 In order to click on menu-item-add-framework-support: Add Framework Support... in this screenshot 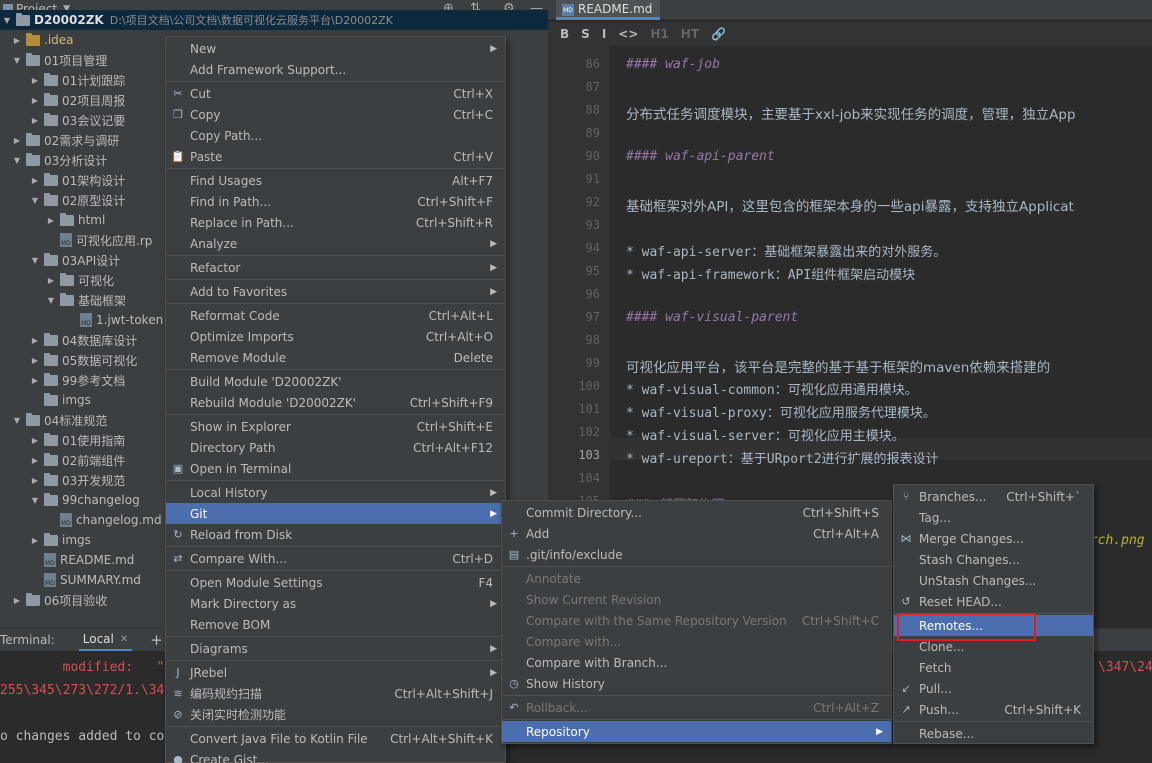, I will do `click(335, 69)`.